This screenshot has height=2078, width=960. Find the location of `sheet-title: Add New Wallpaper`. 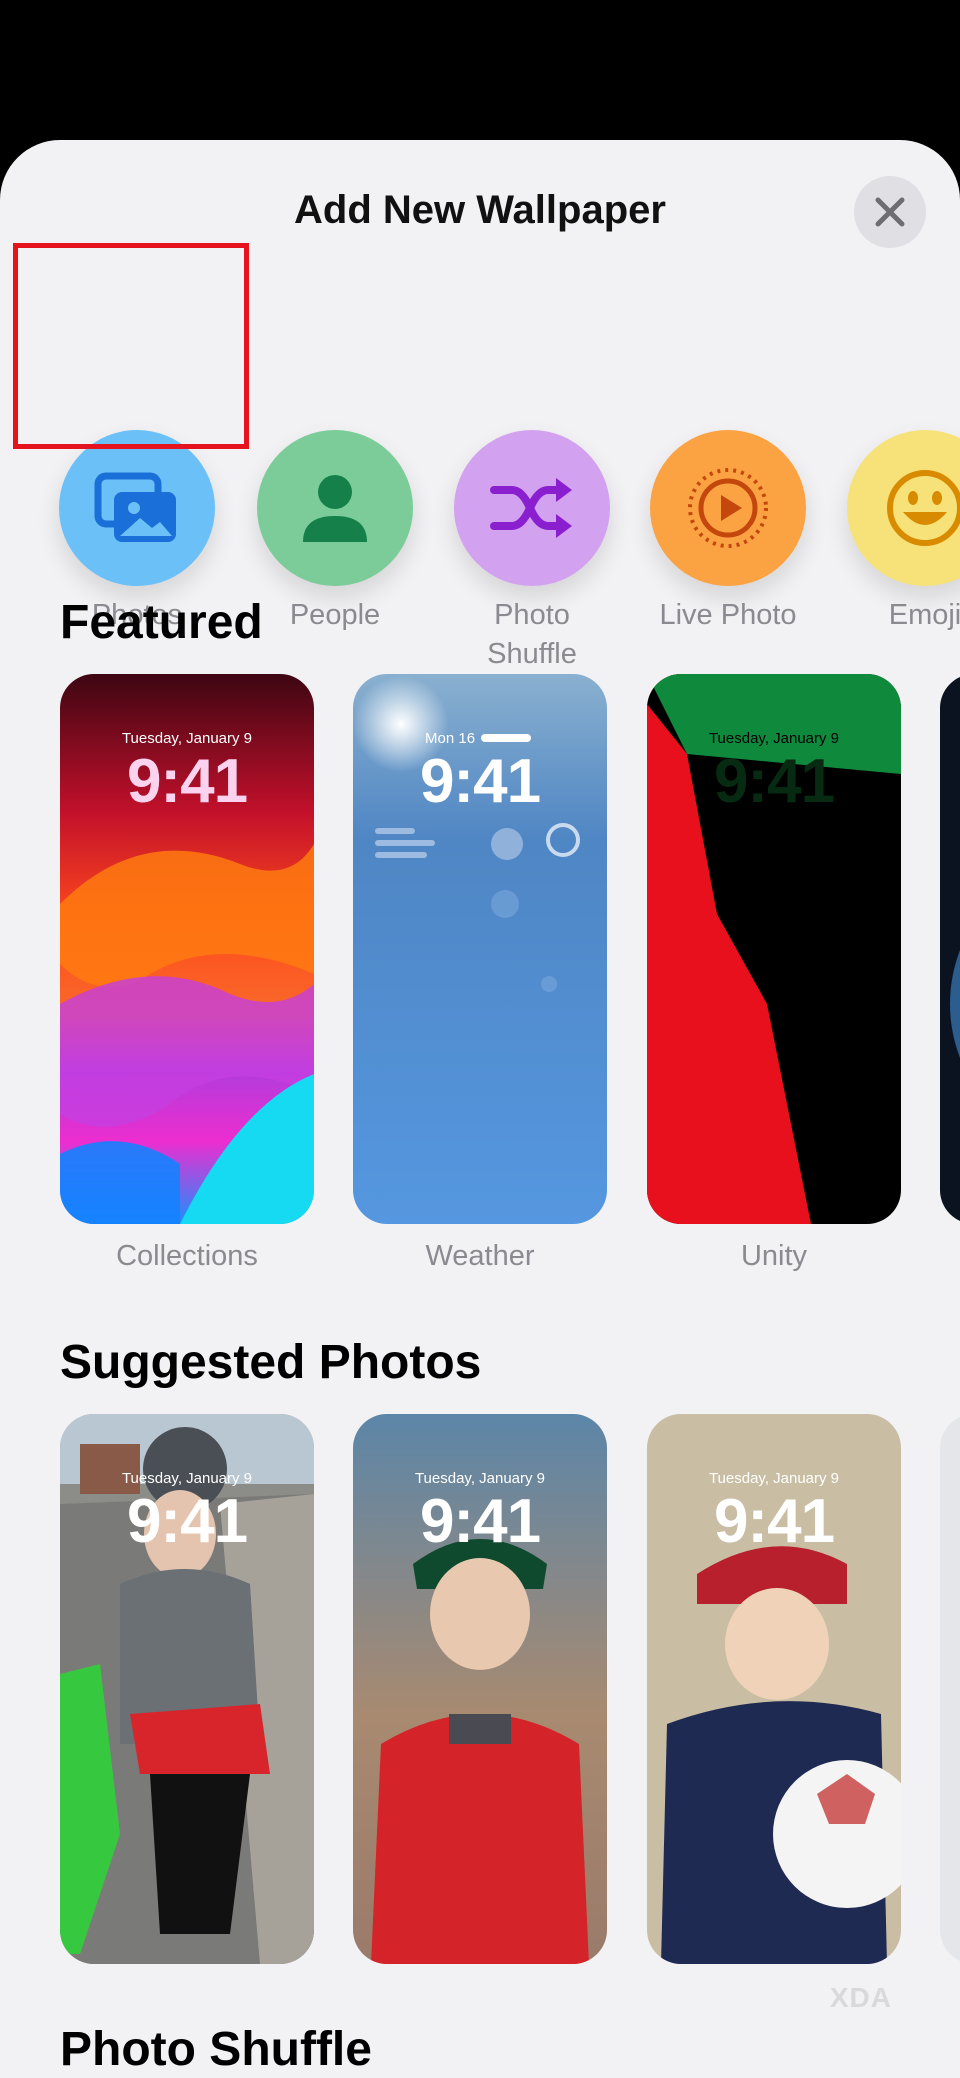

sheet-title: Add New Wallpaper is located at coordinates (480, 210).